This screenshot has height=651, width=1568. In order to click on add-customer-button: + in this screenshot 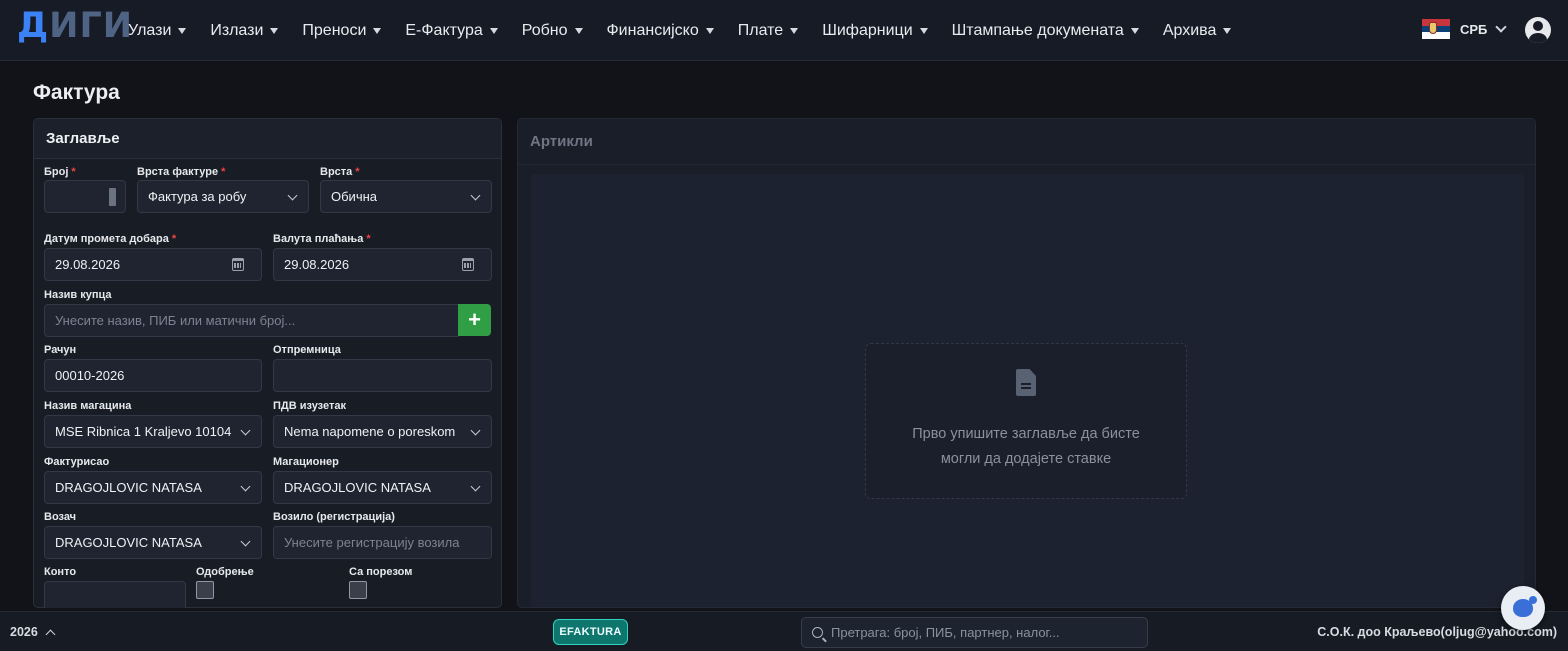, I will do `click(474, 320)`.